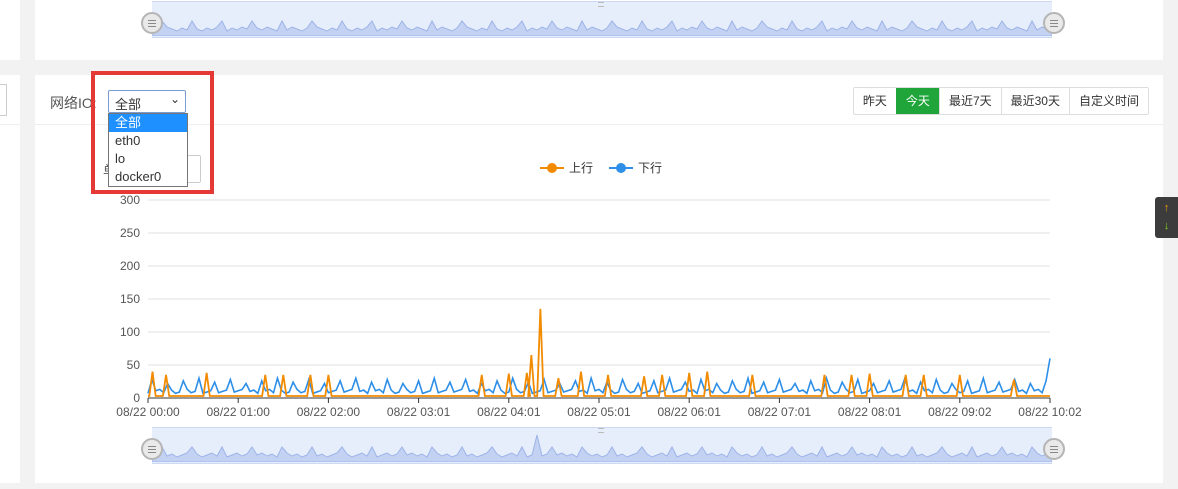 Image resolution: width=1178 pixels, height=489 pixels. What do you see at coordinates (1108, 101) in the screenshot?
I see `btn-custom-time: 自定义时间` at bounding box center [1108, 101].